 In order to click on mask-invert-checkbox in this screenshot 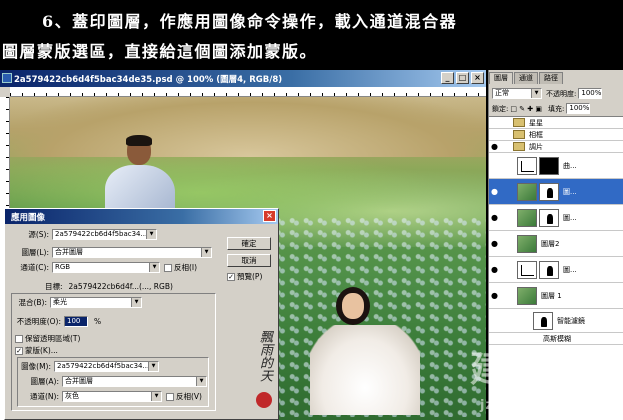, I will do `click(170, 396)`.